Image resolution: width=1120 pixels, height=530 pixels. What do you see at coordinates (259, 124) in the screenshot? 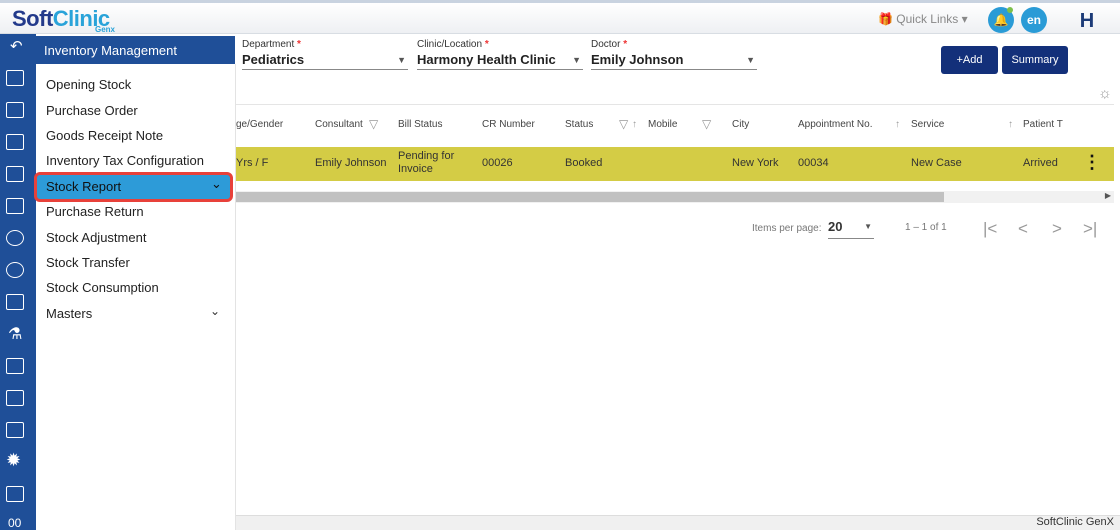
I see `column-age-gender: ge/Gender` at bounding box center [259, 124].